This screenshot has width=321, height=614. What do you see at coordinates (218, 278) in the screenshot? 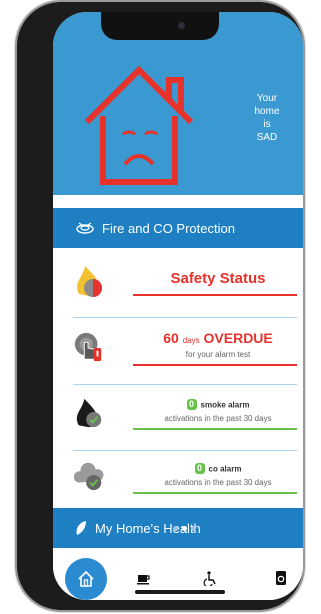
I see `safety-status-title: Safety Status` at bounding box center [218, 278].